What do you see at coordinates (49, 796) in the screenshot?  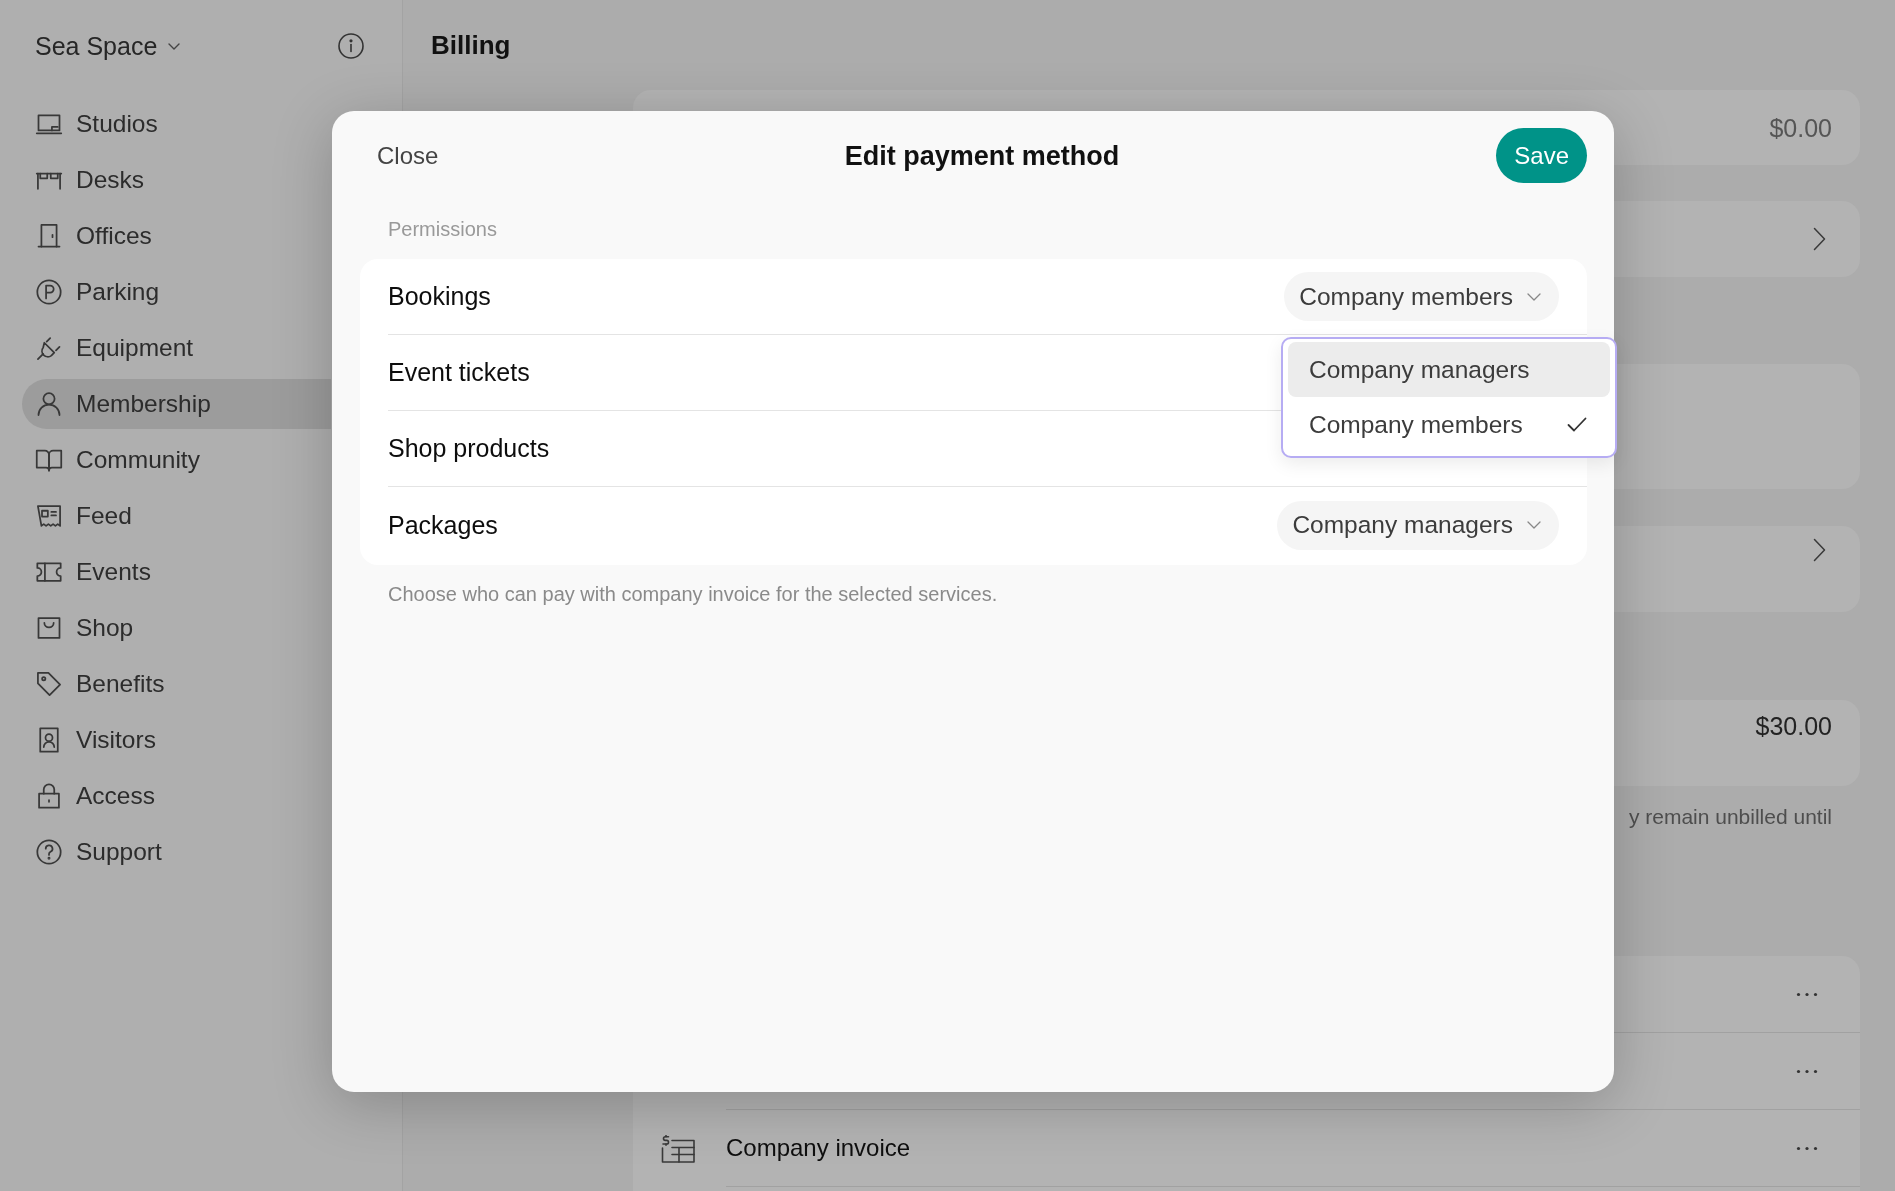 I see `lock-icon` at bounding box center [49, 796].